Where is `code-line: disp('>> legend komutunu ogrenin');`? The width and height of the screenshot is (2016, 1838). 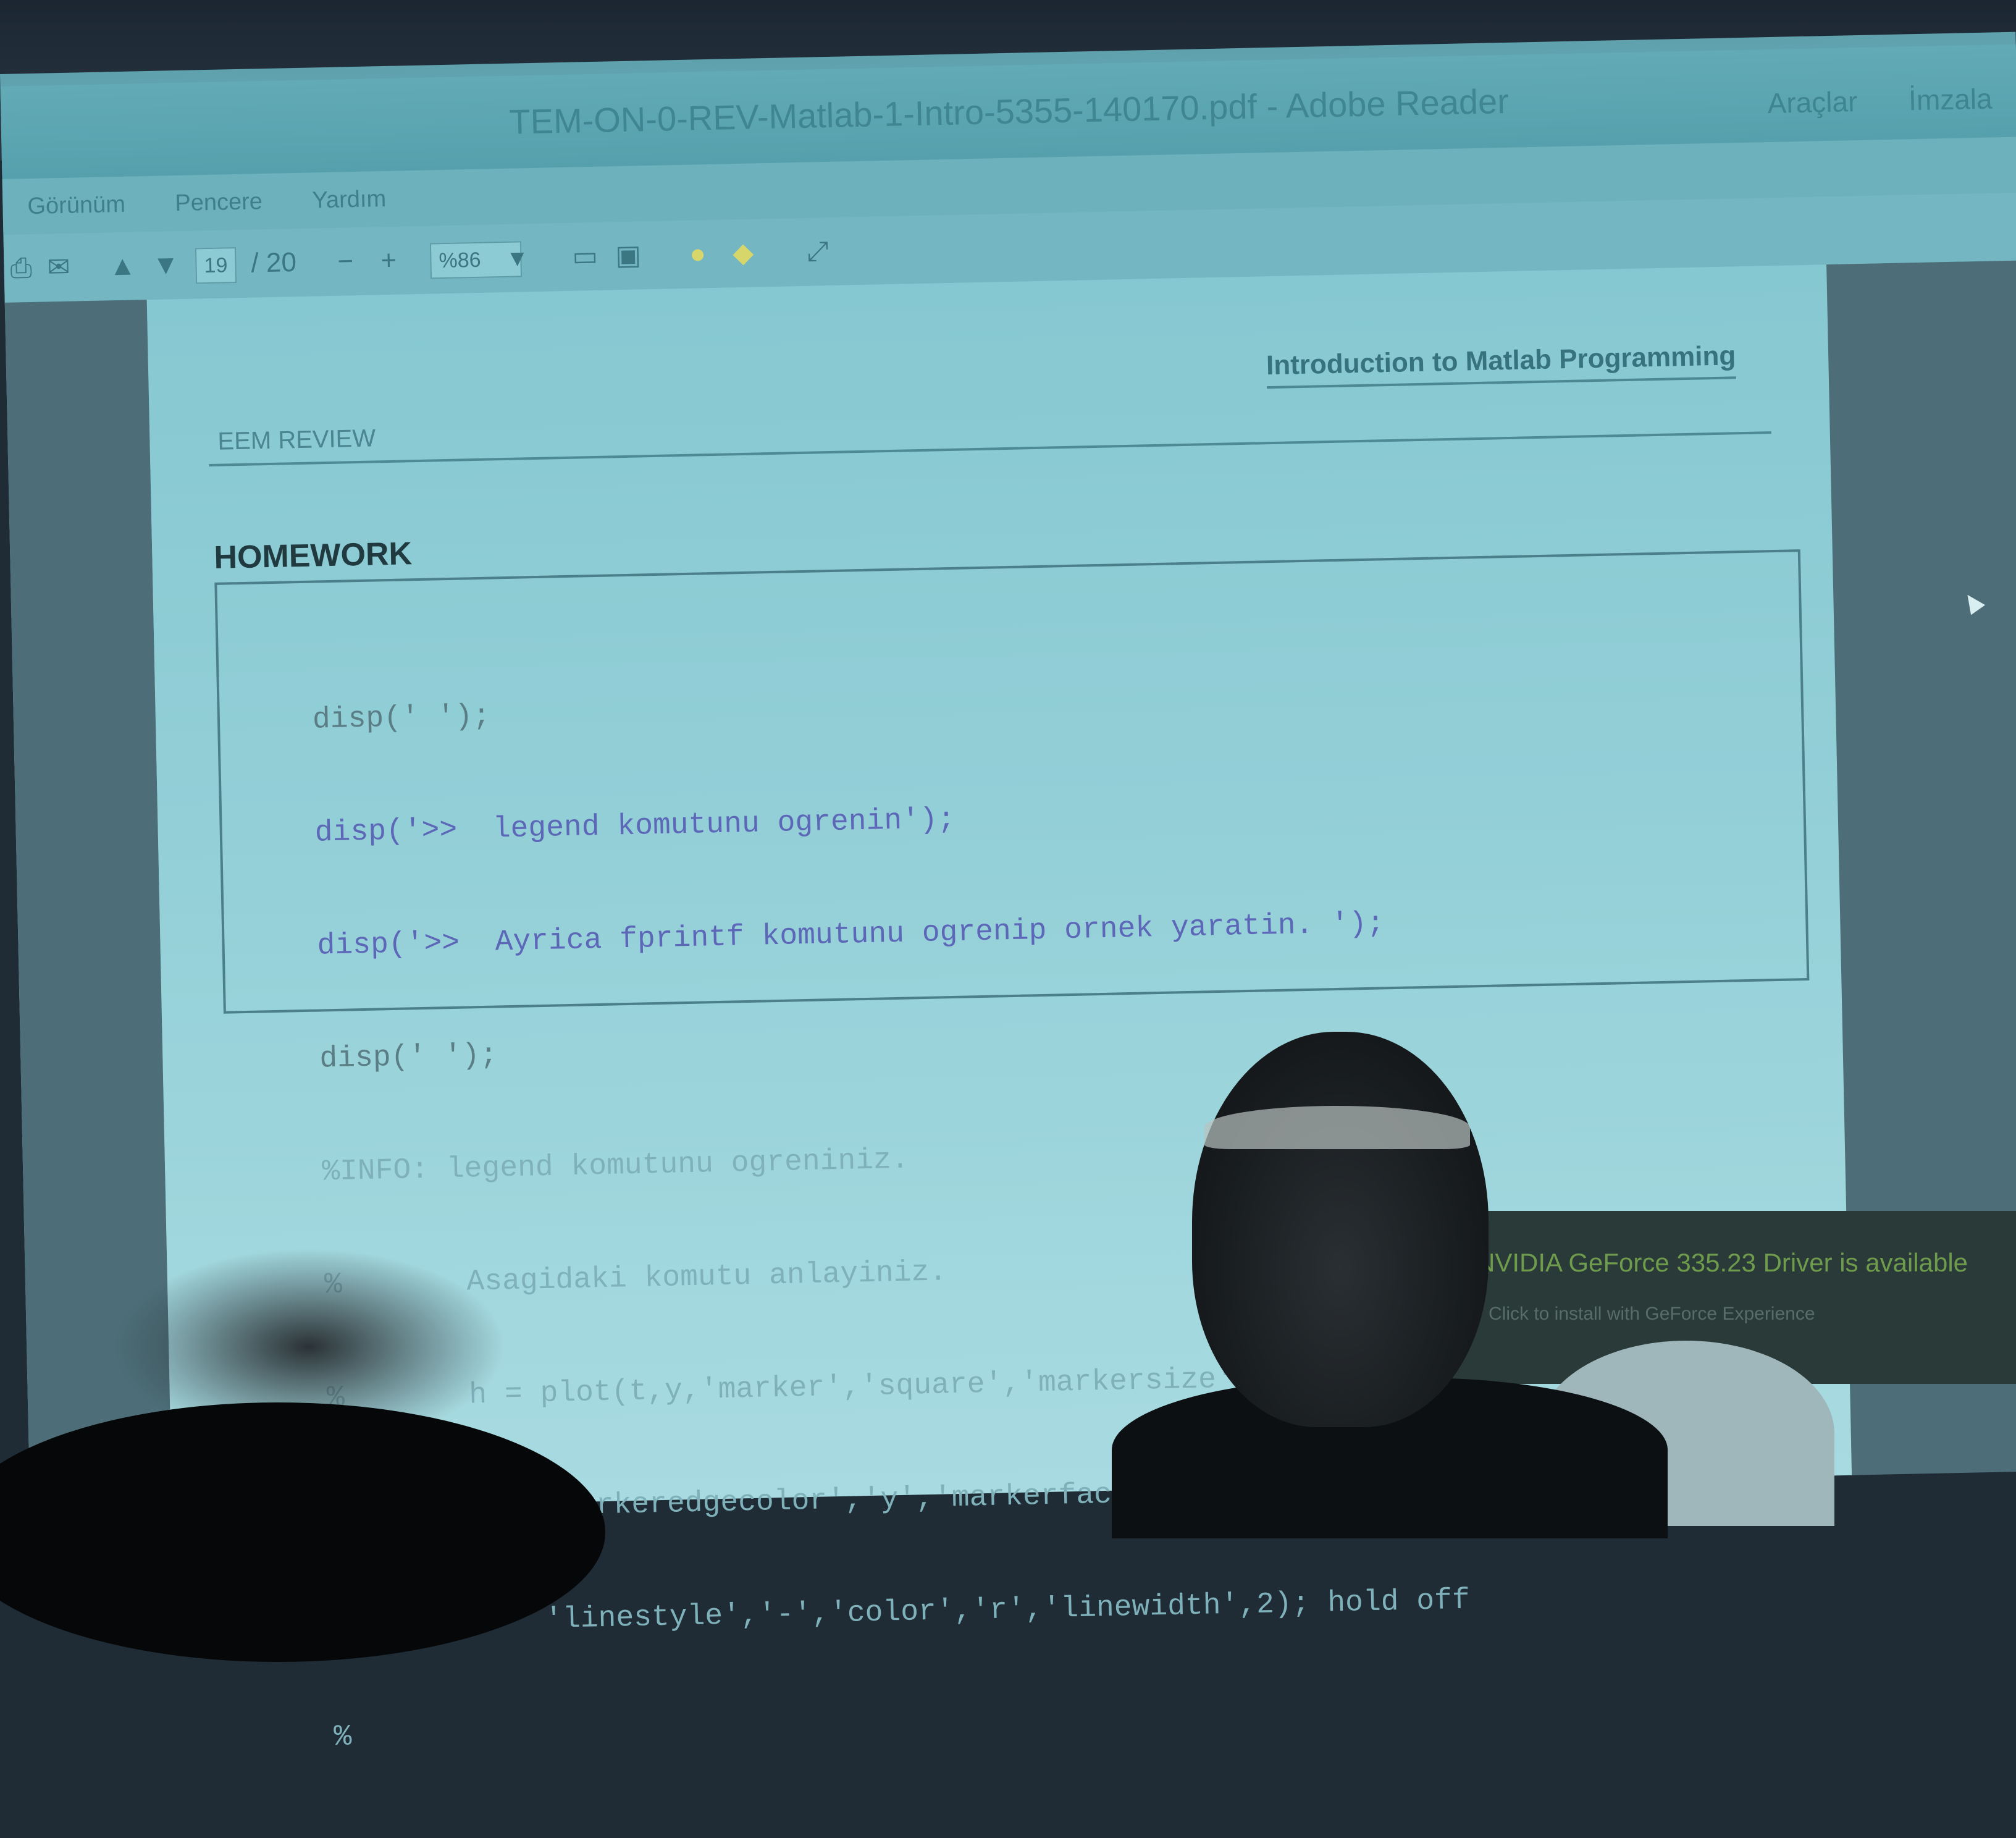 code-line: disp('>> legend komutunu ogrenin'); is located at coordinates (635, 827).